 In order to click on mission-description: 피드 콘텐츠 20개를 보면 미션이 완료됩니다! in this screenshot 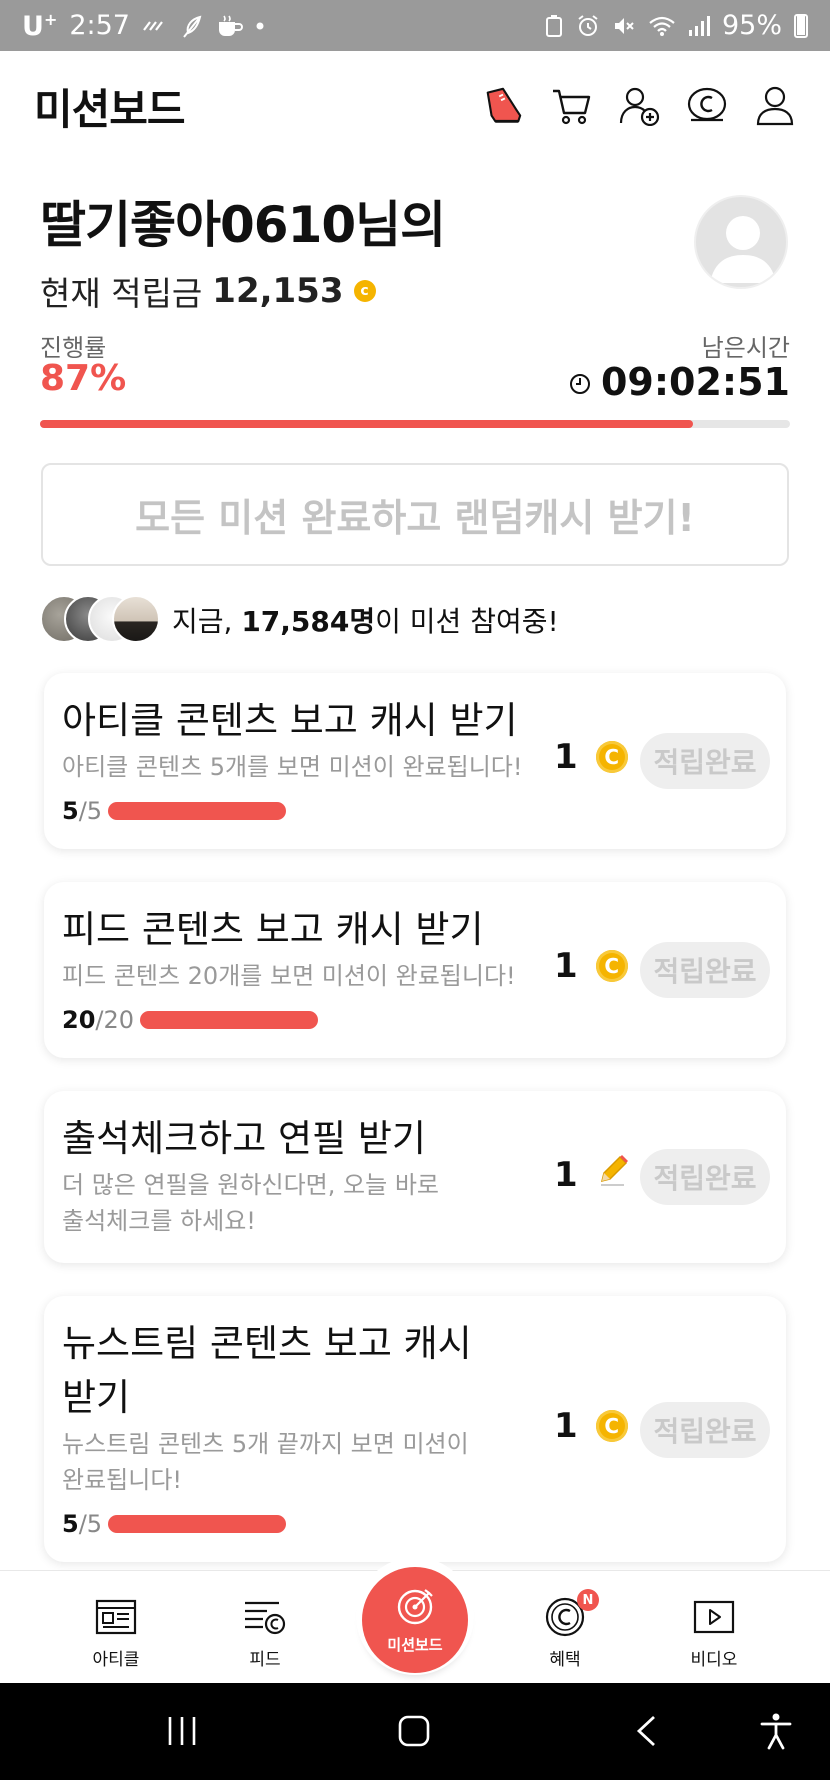, I will do `click(289, 976)`.